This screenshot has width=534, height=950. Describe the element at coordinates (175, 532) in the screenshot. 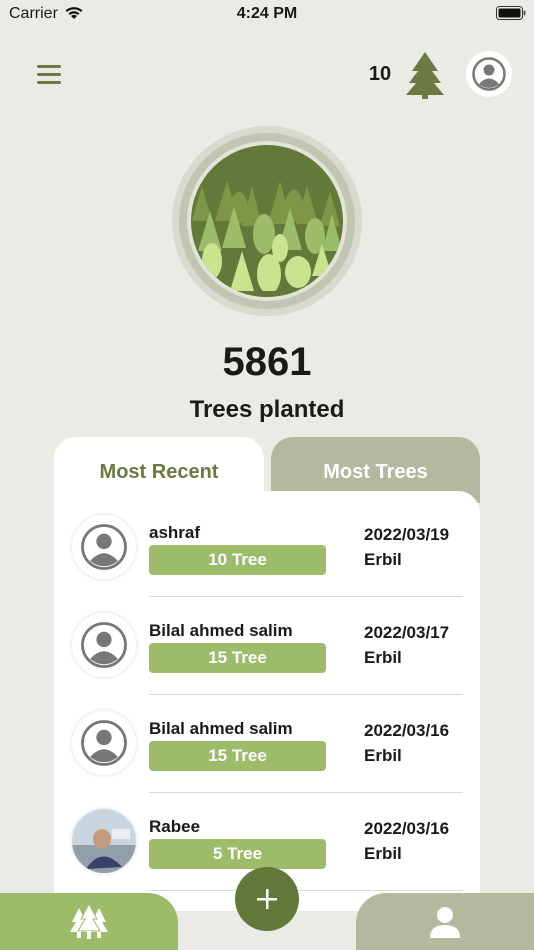

I see `planter-name: ashraf` at that location.